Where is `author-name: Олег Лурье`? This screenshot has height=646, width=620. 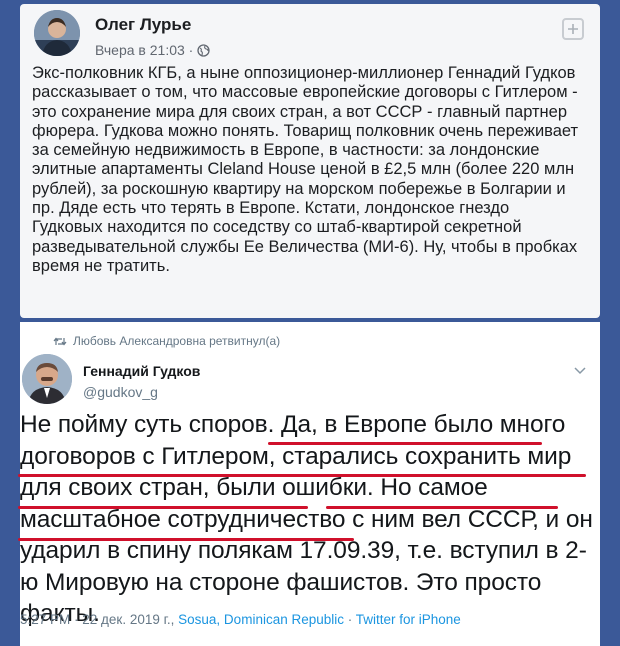
author-name: Олег Лурье is located at coordinates (143, 25).